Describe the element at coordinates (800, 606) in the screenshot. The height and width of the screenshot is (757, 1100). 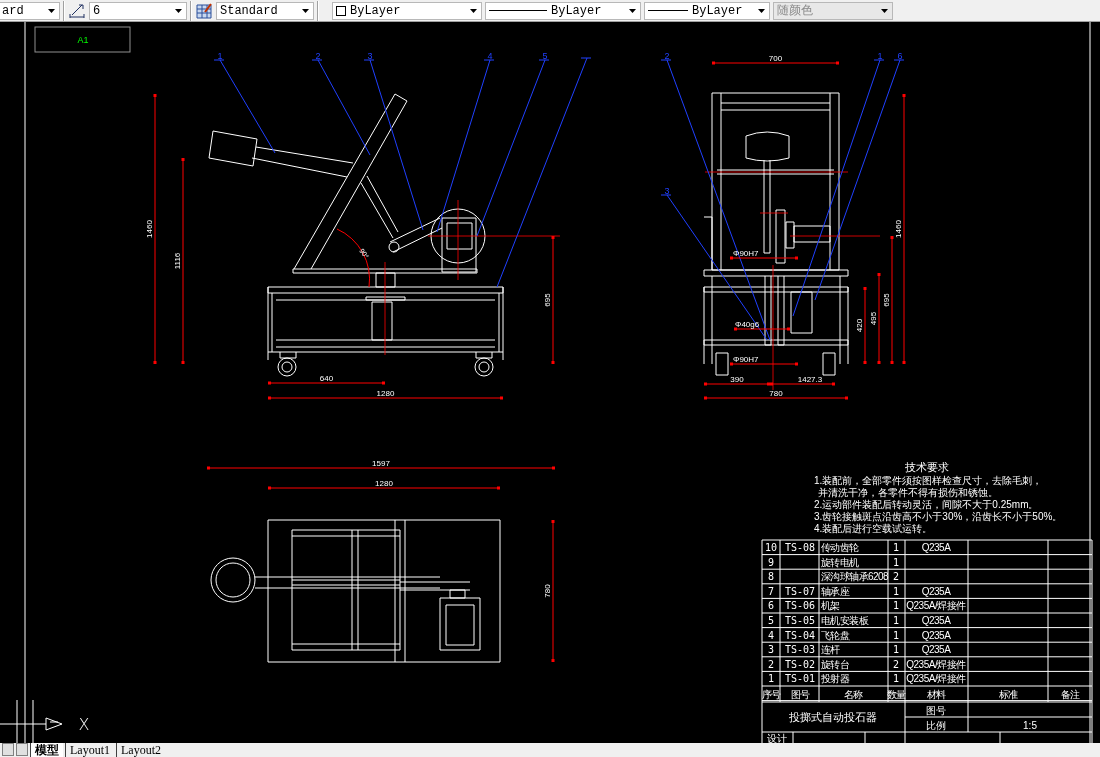
I see `table-cell: TS-06` at that location.